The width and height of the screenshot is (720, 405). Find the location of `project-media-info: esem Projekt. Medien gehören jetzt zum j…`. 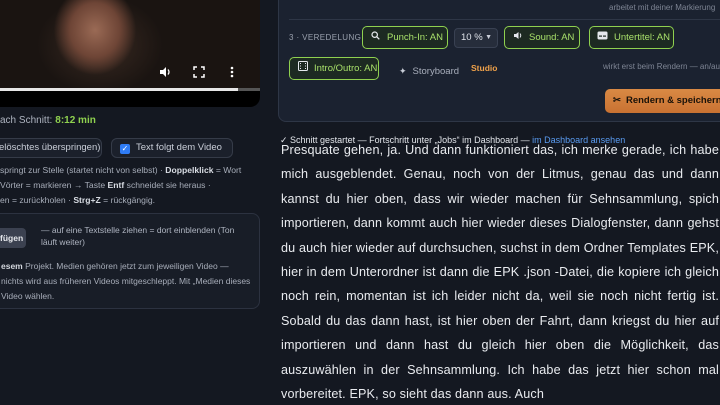

project-media-info: esem Projekt. Medien gehören jetzt zum j… is located at coordinates (126, 281).